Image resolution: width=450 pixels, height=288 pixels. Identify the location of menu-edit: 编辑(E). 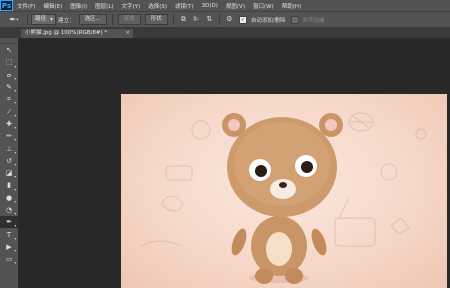
(52, 6).